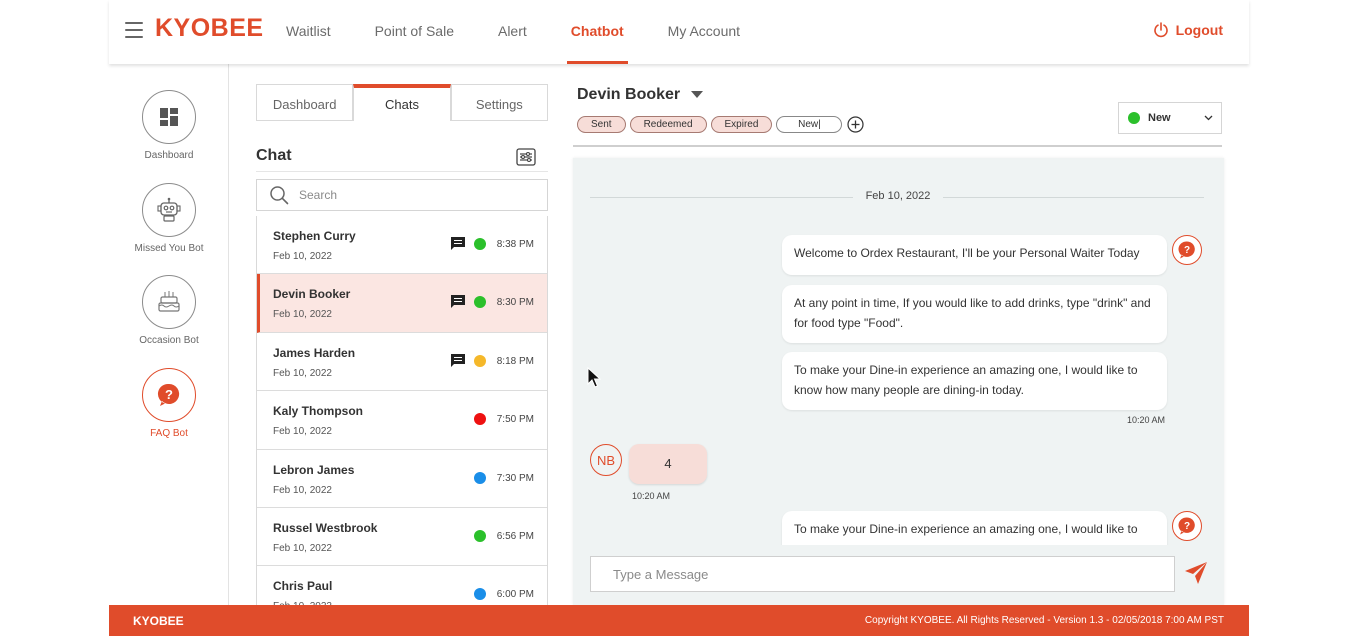 The height and width of the screenshot is (636, 1359). What do you see at coordinates (499, 102) in the screenshot?
I see `tab-settings: Settings` at bounding box center [499, 102].